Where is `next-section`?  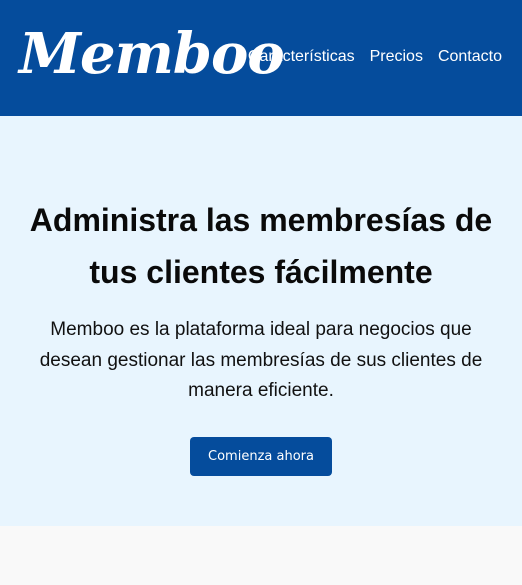
next-section is located at coordinates (261, 555).